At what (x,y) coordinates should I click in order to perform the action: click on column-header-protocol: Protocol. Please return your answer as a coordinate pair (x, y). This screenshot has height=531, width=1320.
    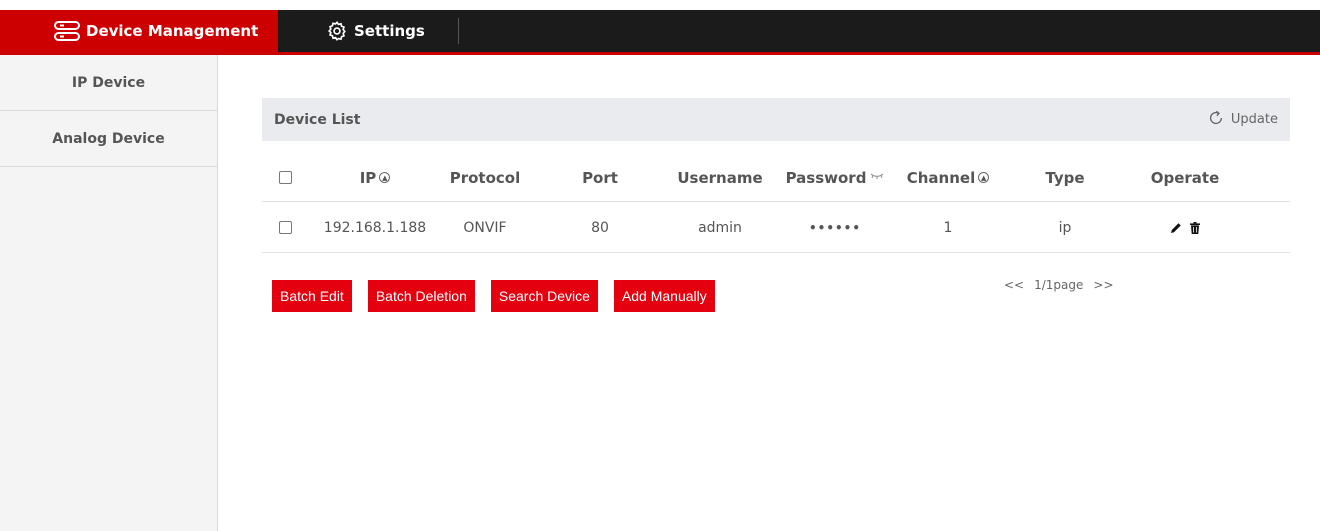
    Looking at the image, I should click on (485, 177).